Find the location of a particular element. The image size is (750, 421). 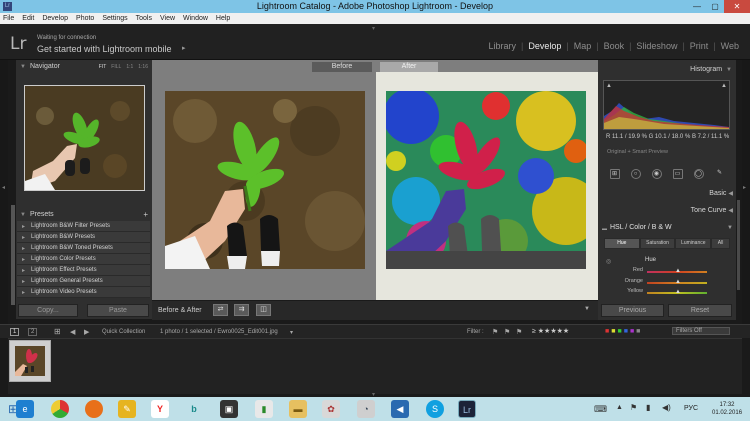

zoom-fill: FILL is located at coordinates (116, 67).